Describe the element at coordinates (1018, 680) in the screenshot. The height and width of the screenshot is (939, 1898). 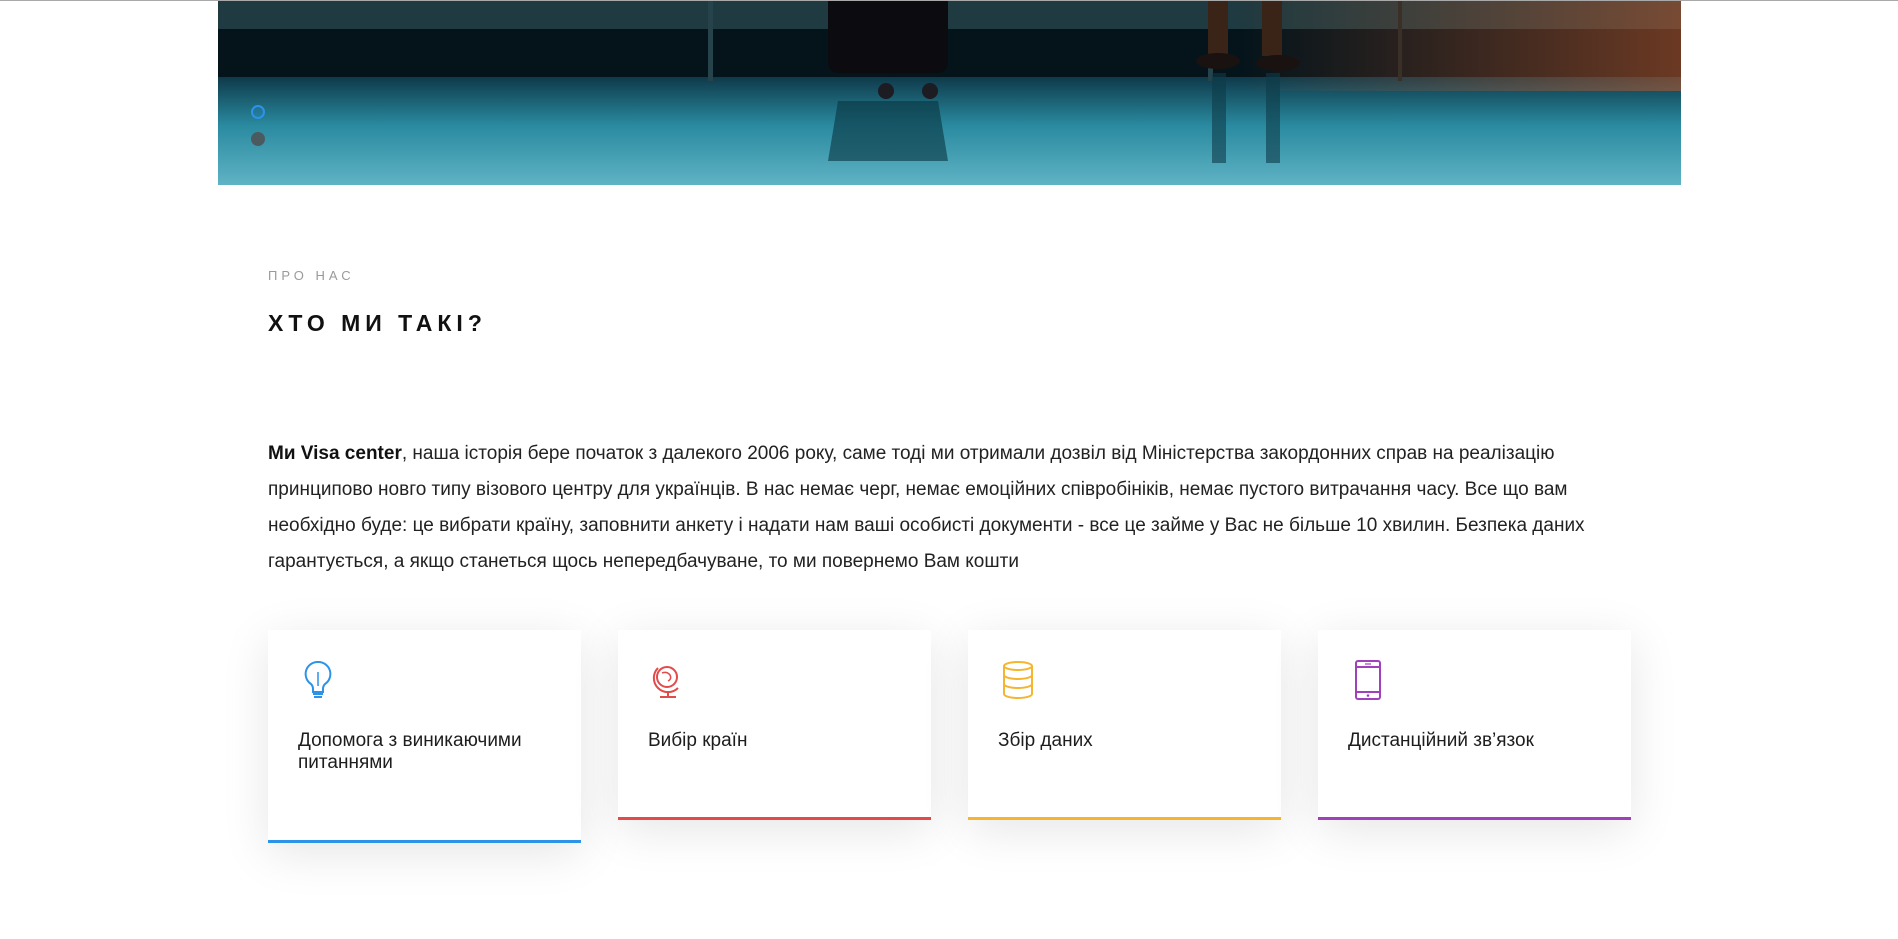
I see `database-icon` at that location.